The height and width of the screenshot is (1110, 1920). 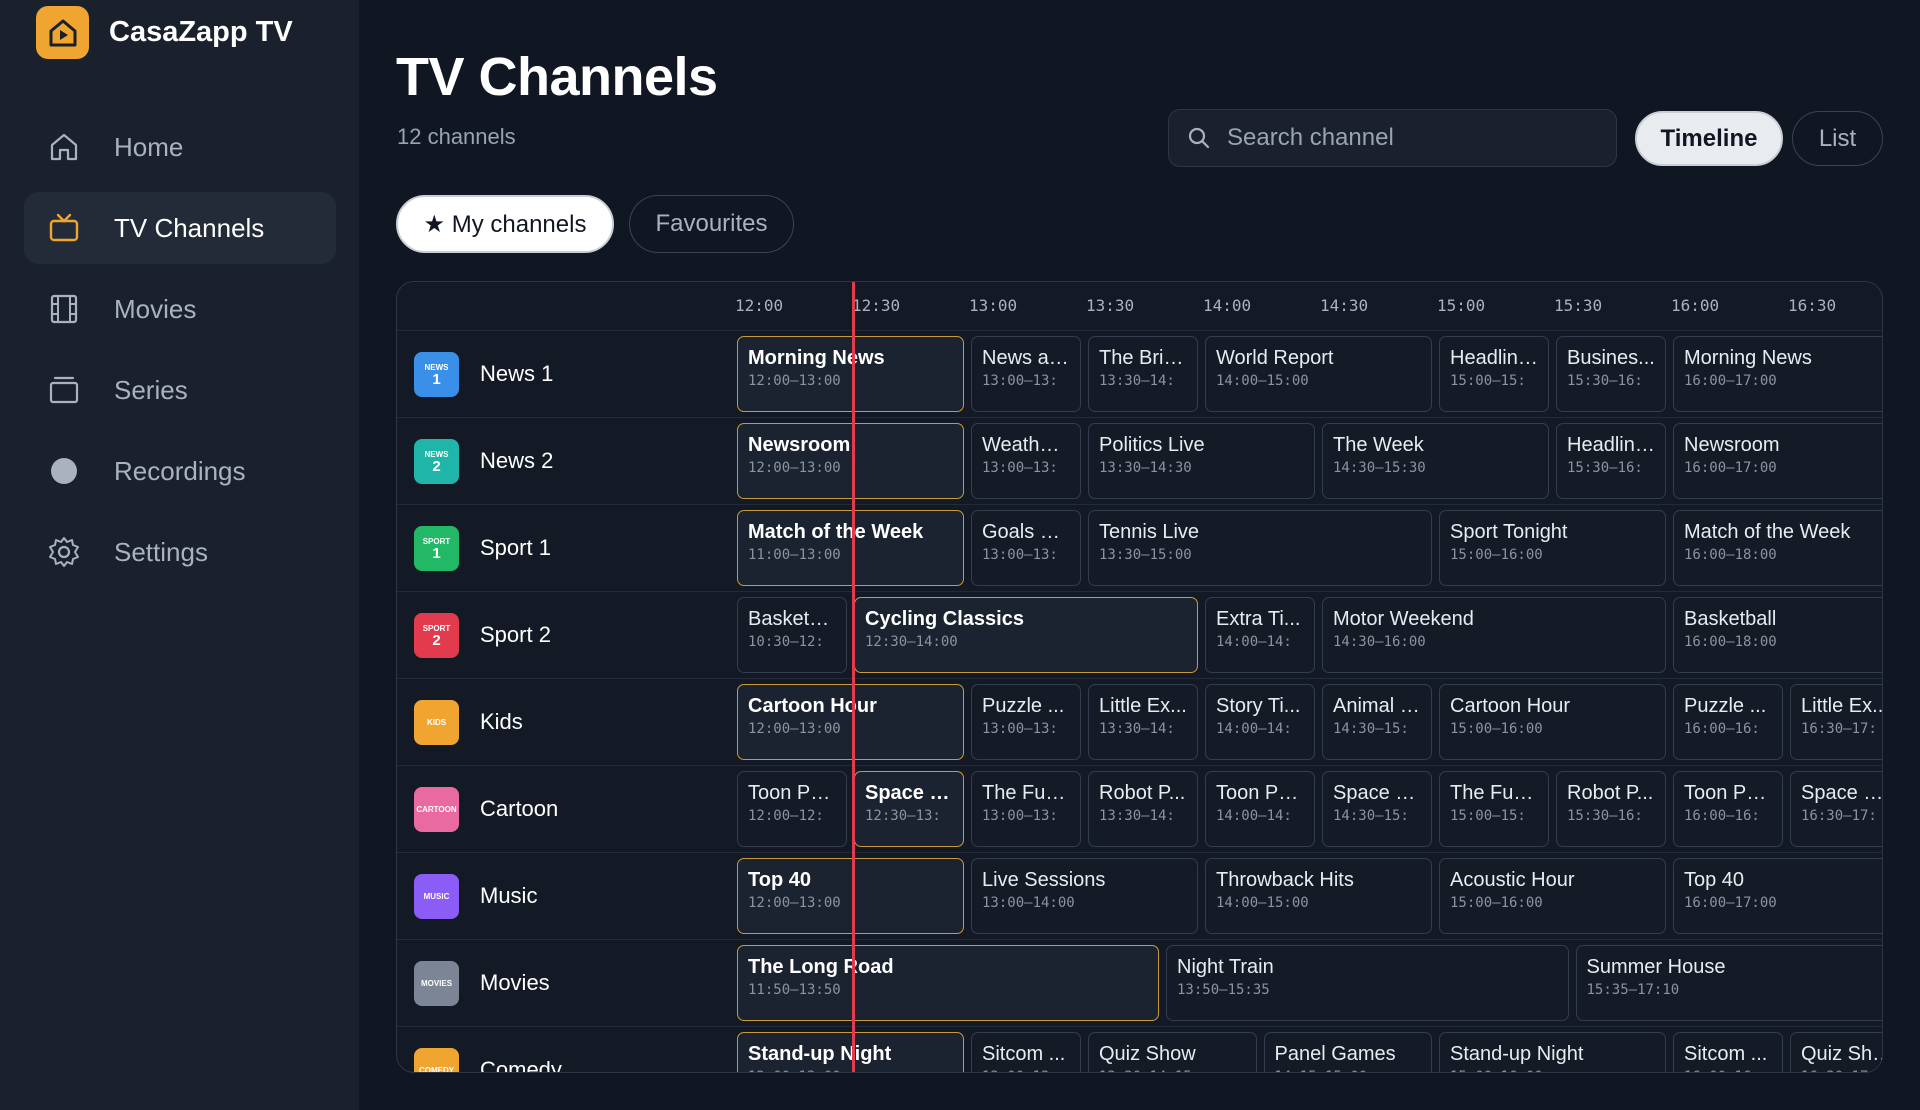 I want to click on program-time: 12:00–13:00, so click(x=794, y=468).